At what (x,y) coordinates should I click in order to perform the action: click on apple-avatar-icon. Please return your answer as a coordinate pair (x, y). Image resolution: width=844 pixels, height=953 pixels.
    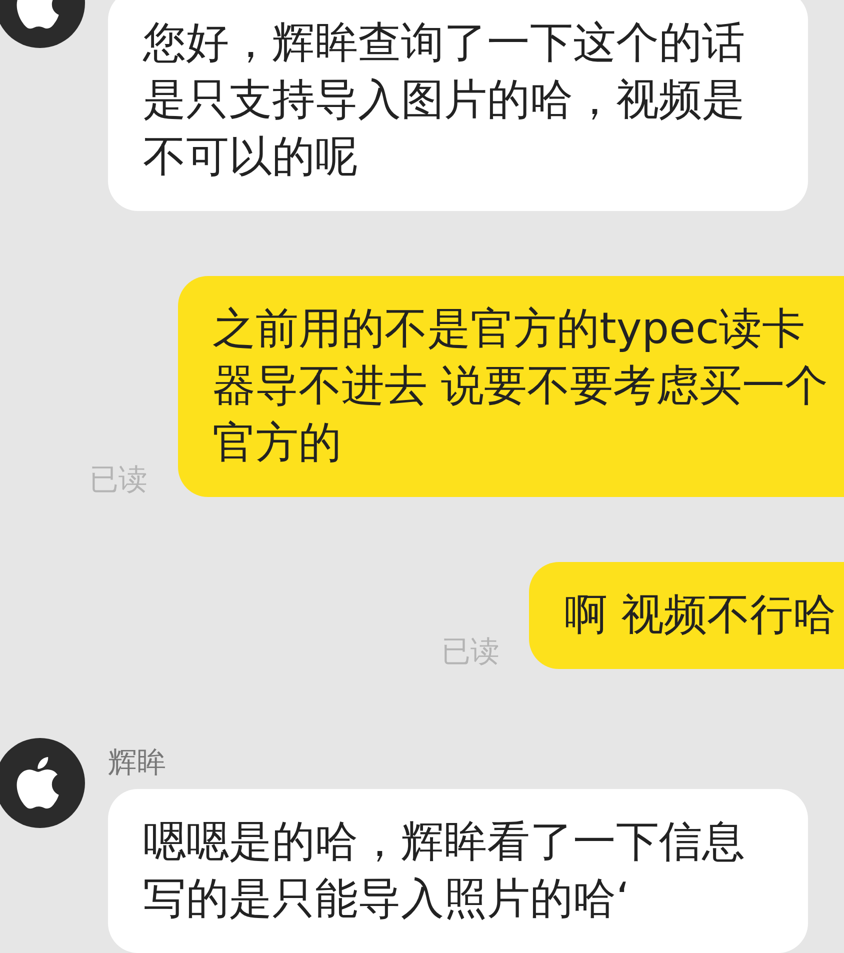
    Looking at the image, I should click on (42, 783).